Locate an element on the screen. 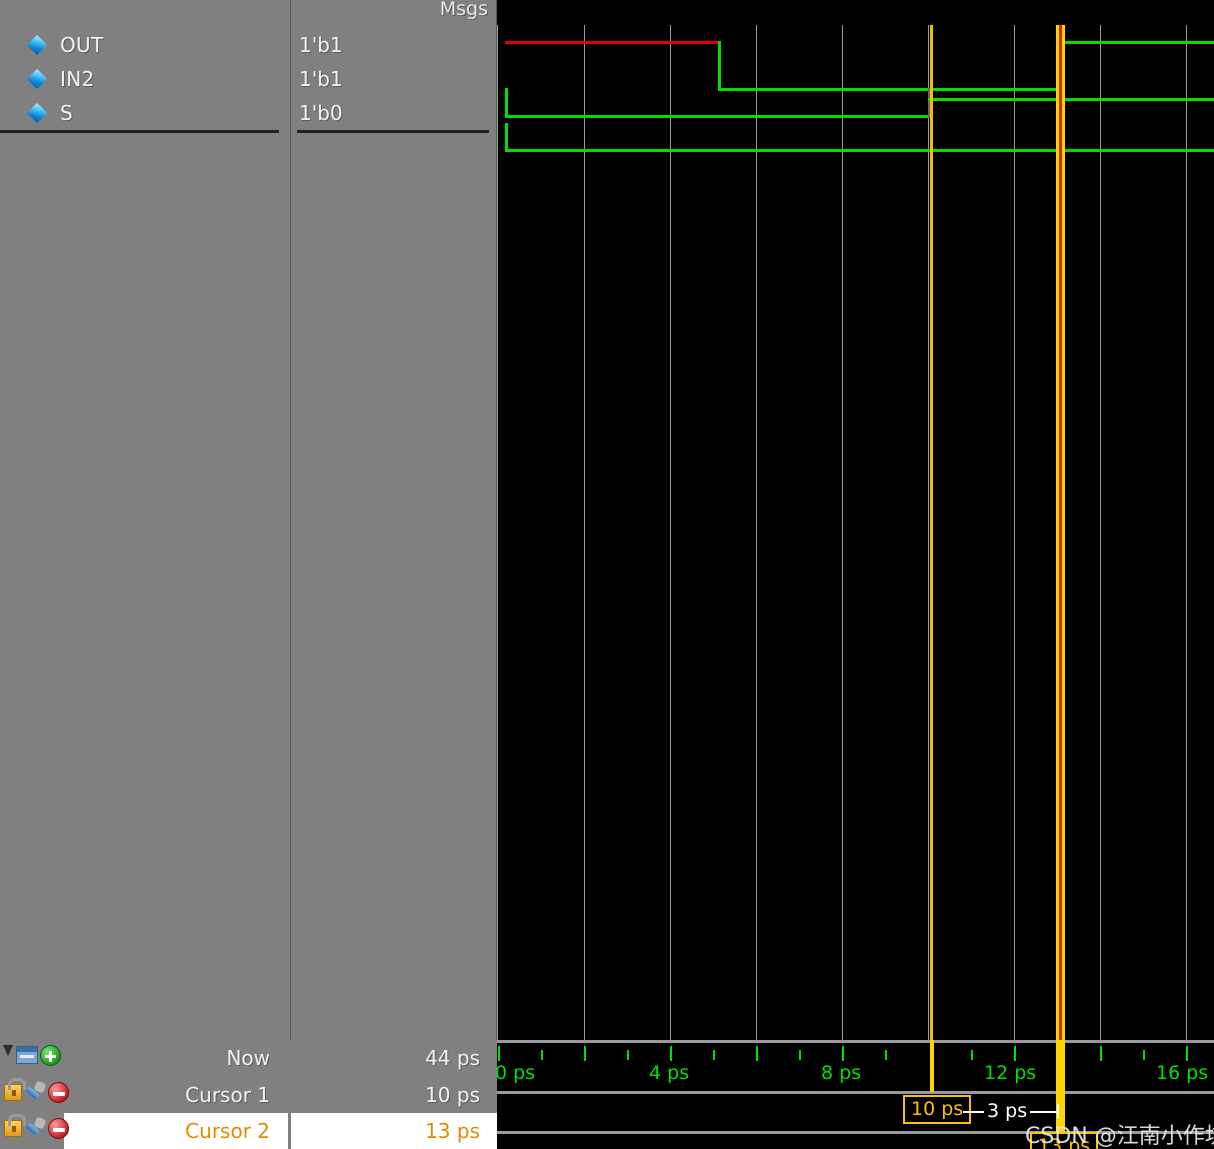  cursor-1-ruler-mark is located at coordinates (932, 1066).